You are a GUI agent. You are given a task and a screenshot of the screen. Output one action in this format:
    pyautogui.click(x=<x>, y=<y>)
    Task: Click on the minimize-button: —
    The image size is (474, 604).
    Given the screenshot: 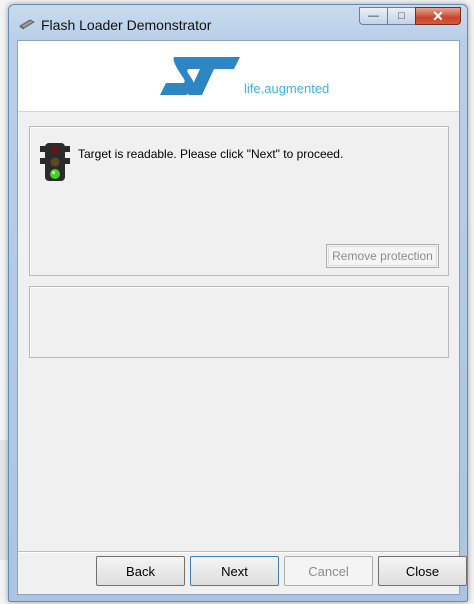 What is the action you would take?
    pyautogui.click(x=373, y=16)
    